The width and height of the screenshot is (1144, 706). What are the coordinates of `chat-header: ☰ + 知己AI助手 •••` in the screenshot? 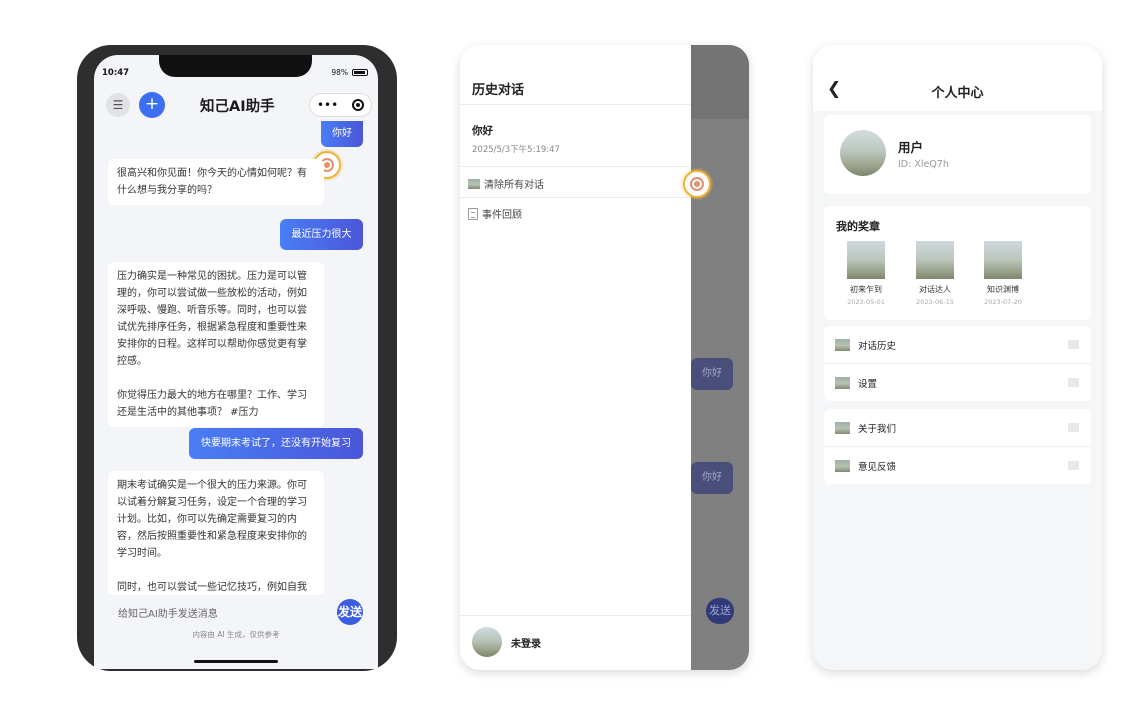 It's located at (236, 107).